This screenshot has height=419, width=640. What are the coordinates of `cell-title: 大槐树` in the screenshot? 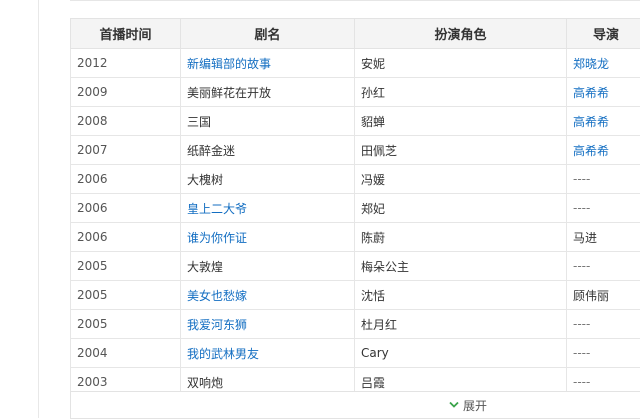 It's located at (268, 179).